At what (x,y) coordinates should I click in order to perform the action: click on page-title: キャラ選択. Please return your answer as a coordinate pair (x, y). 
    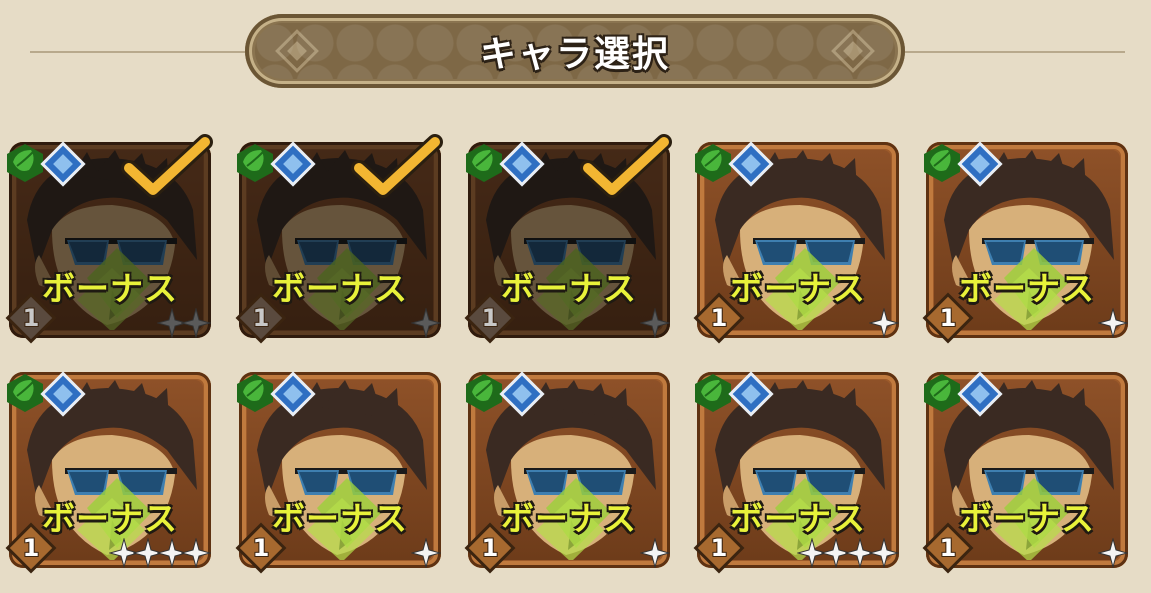
    Looking at the image, I should click on (574, 54).